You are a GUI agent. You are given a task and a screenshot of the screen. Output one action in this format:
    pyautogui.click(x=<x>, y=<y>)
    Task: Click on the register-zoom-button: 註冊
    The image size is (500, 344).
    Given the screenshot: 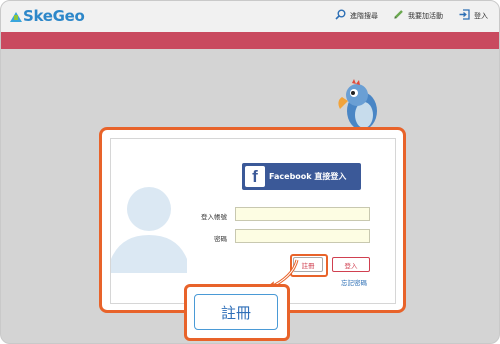 What is the action you would take?
    pyautogui.click(x=236, y=312)
    